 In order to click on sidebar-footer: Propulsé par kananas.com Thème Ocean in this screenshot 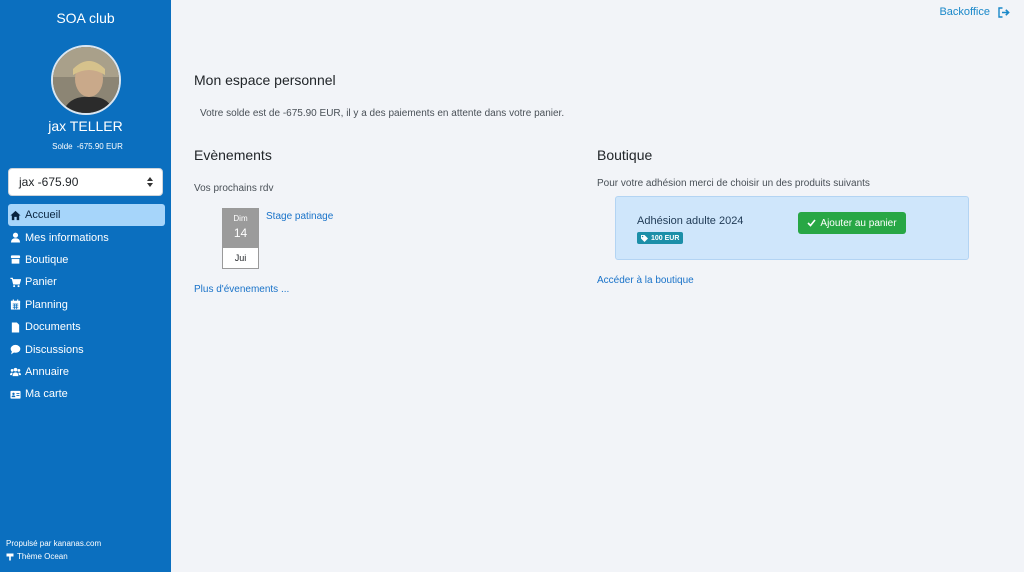, I will do `click(53, 550)`.